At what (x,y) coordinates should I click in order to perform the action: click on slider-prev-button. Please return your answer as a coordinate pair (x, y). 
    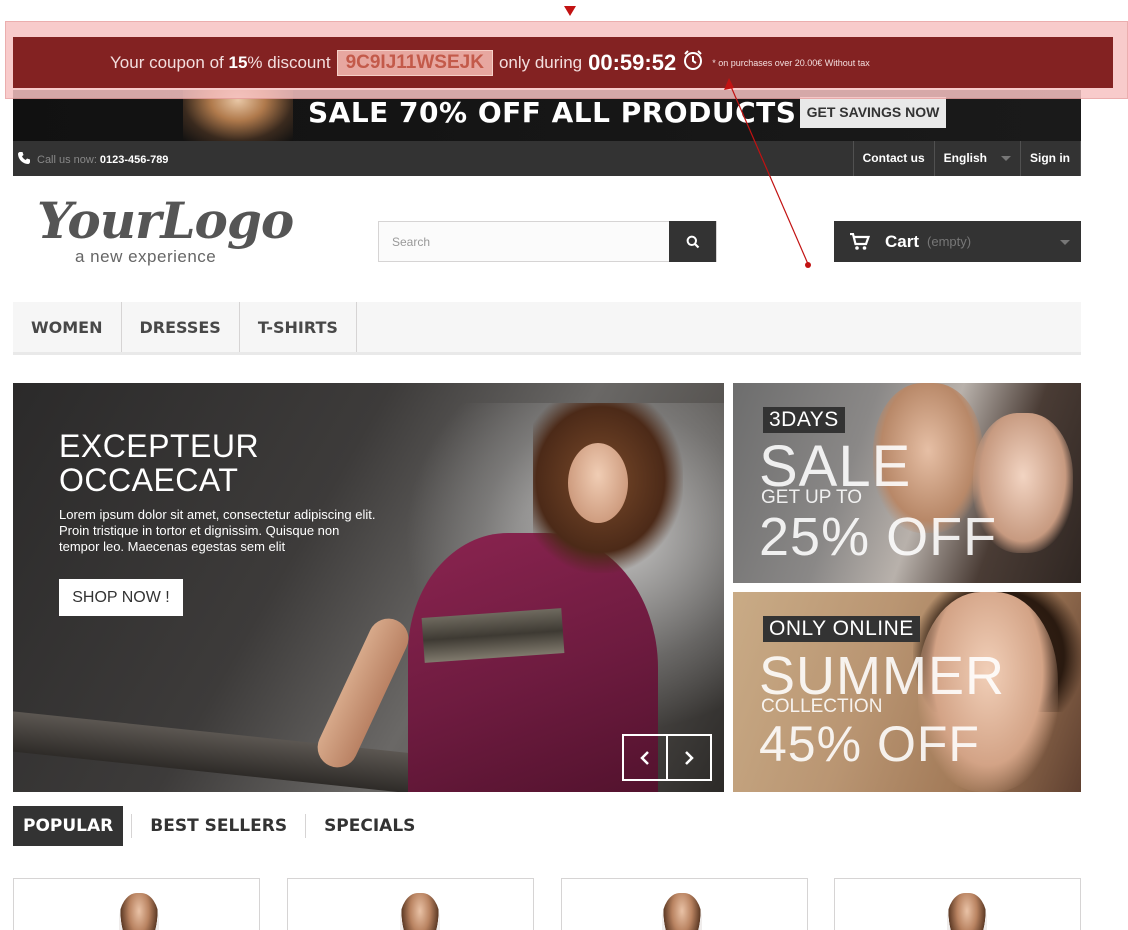
    Looking at the image, I should click on (645, 757).